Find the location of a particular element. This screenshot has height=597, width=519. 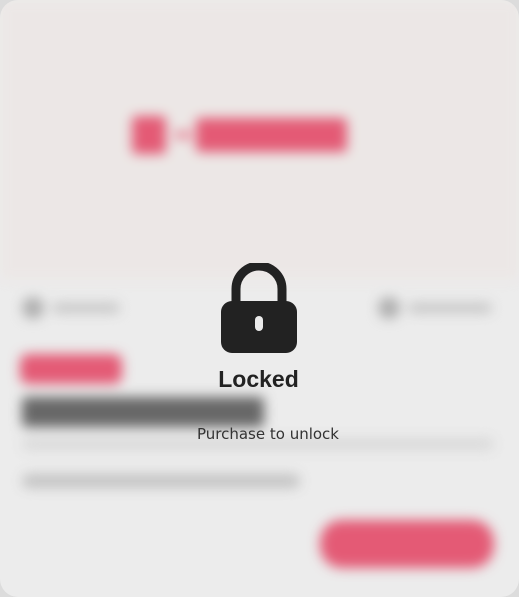

locked-title: Locked is located at coordinates (258, 379).